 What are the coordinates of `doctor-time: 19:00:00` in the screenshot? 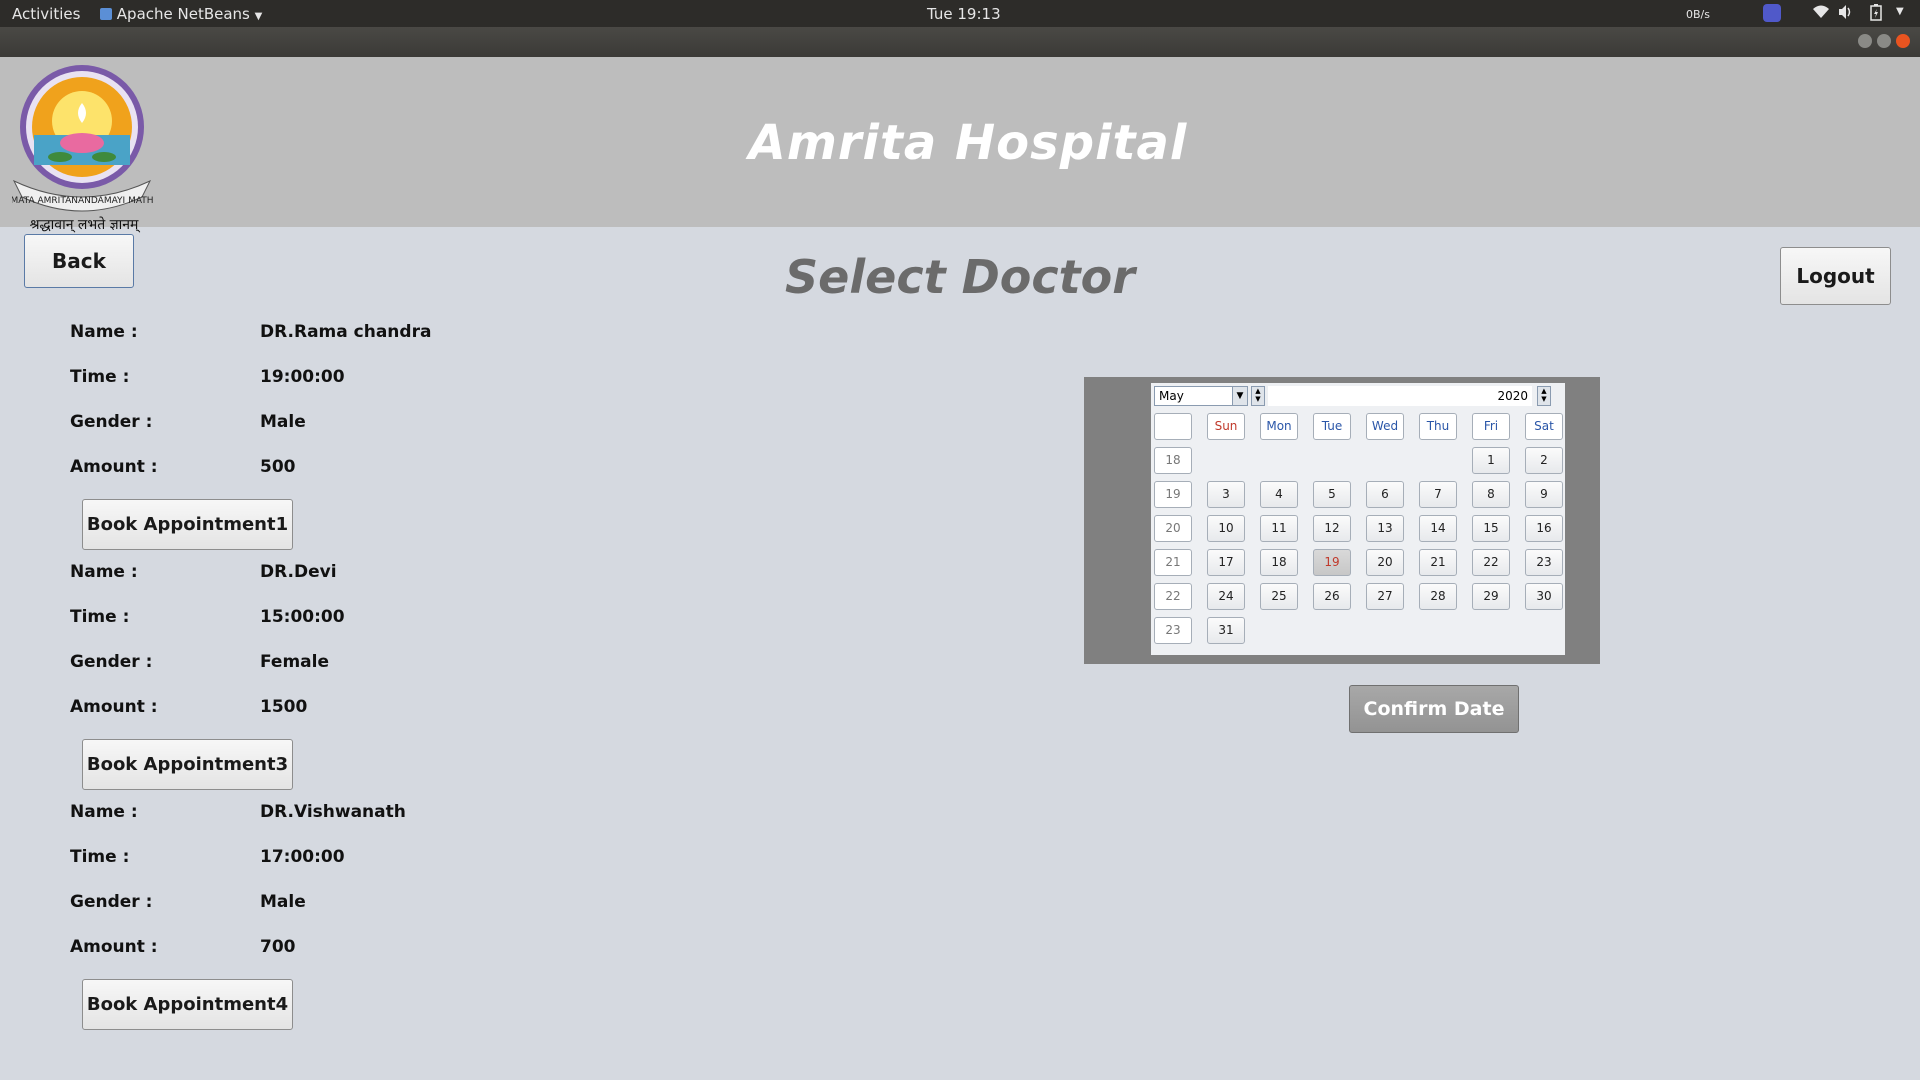 It's located at (302, 377).